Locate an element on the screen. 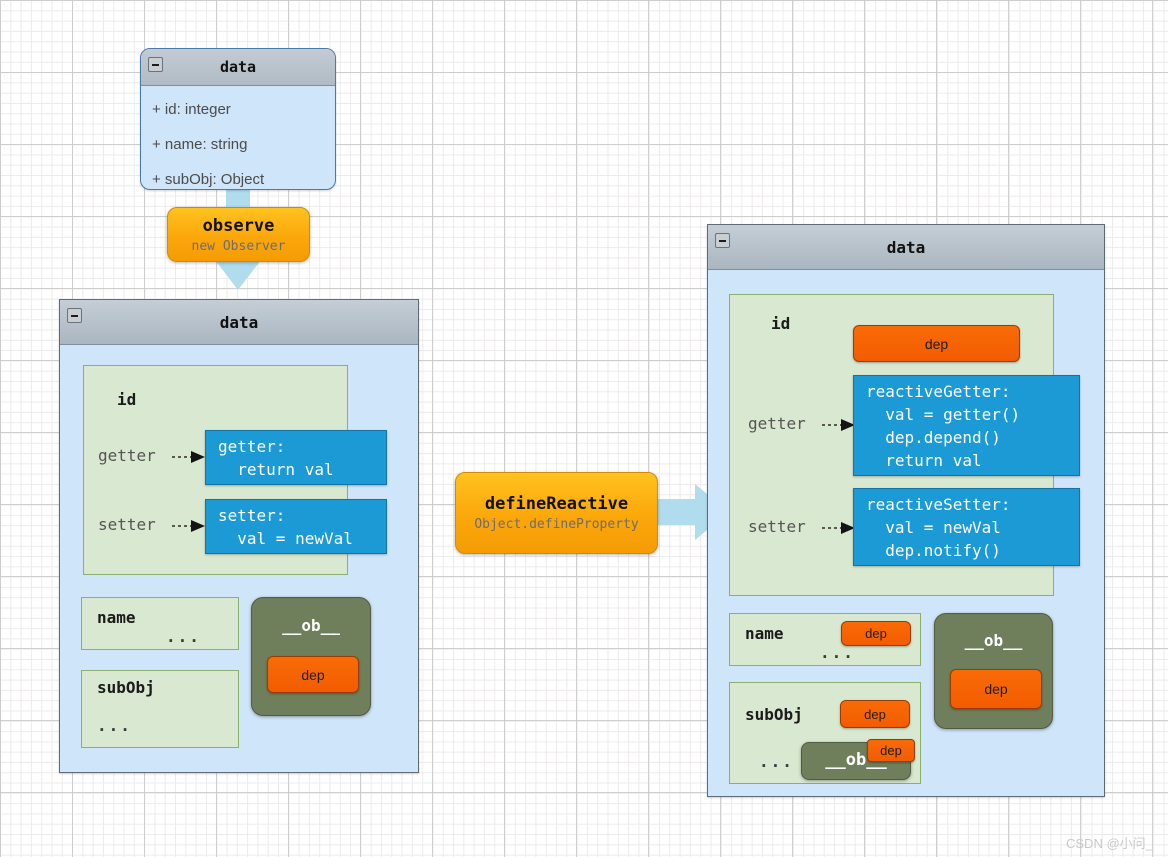 The width and height of the screenshot is (1168, 857). left-setter-connector-arrow is located at coordinates (188, 526).